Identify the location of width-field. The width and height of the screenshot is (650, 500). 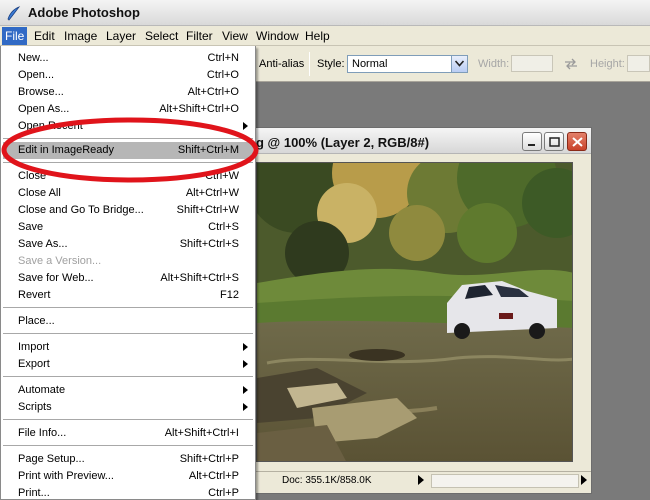
(532, 63).